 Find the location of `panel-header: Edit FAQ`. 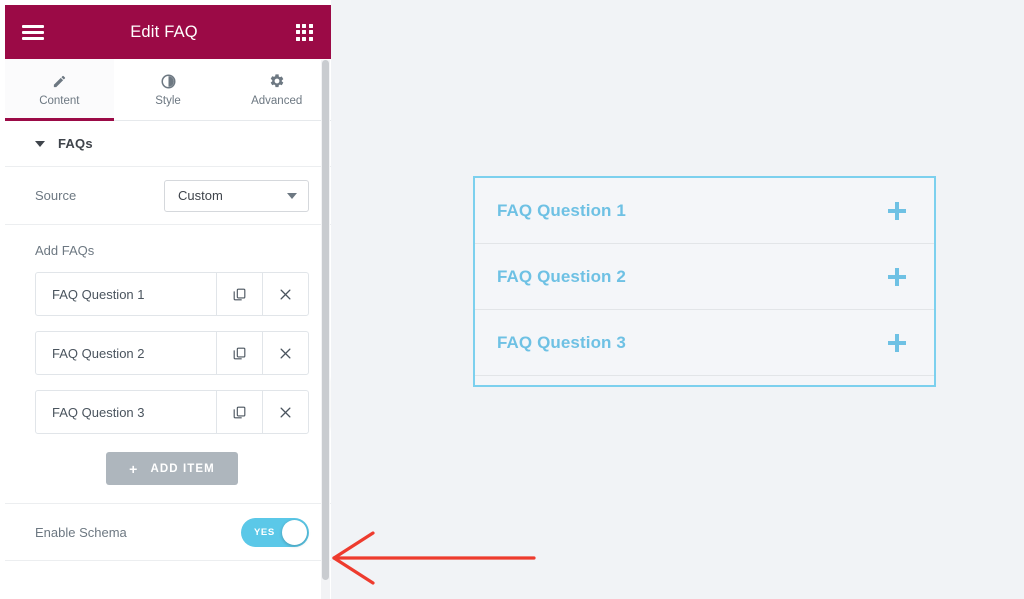

panel-header: Edit FAQ is located at coordinates (168, 32).